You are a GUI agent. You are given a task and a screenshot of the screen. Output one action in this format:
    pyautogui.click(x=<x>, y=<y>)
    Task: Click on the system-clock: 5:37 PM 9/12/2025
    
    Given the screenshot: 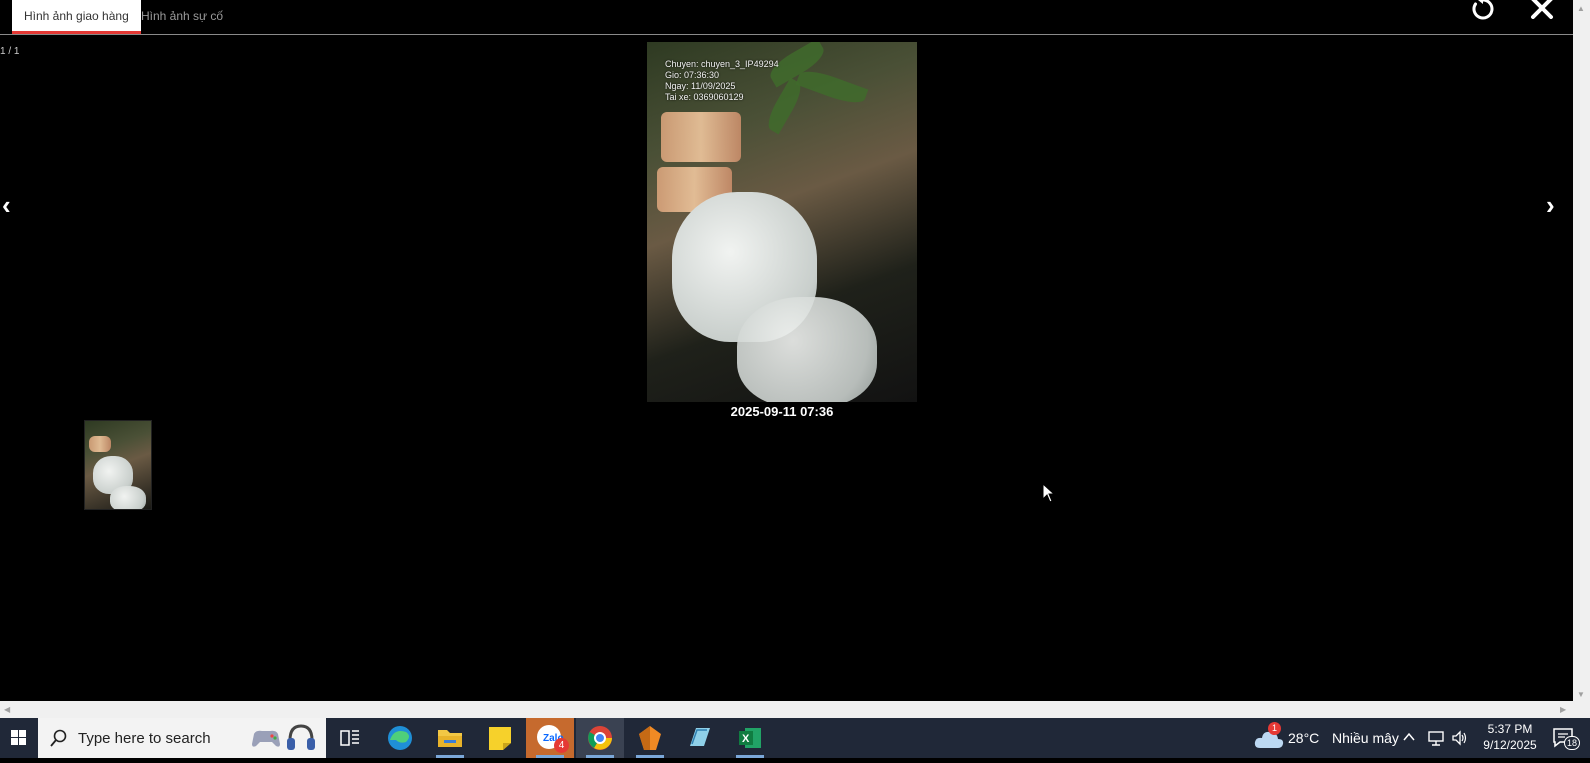 What is the action you would take?
    pyautogui.click(x=1510, y=737)
    